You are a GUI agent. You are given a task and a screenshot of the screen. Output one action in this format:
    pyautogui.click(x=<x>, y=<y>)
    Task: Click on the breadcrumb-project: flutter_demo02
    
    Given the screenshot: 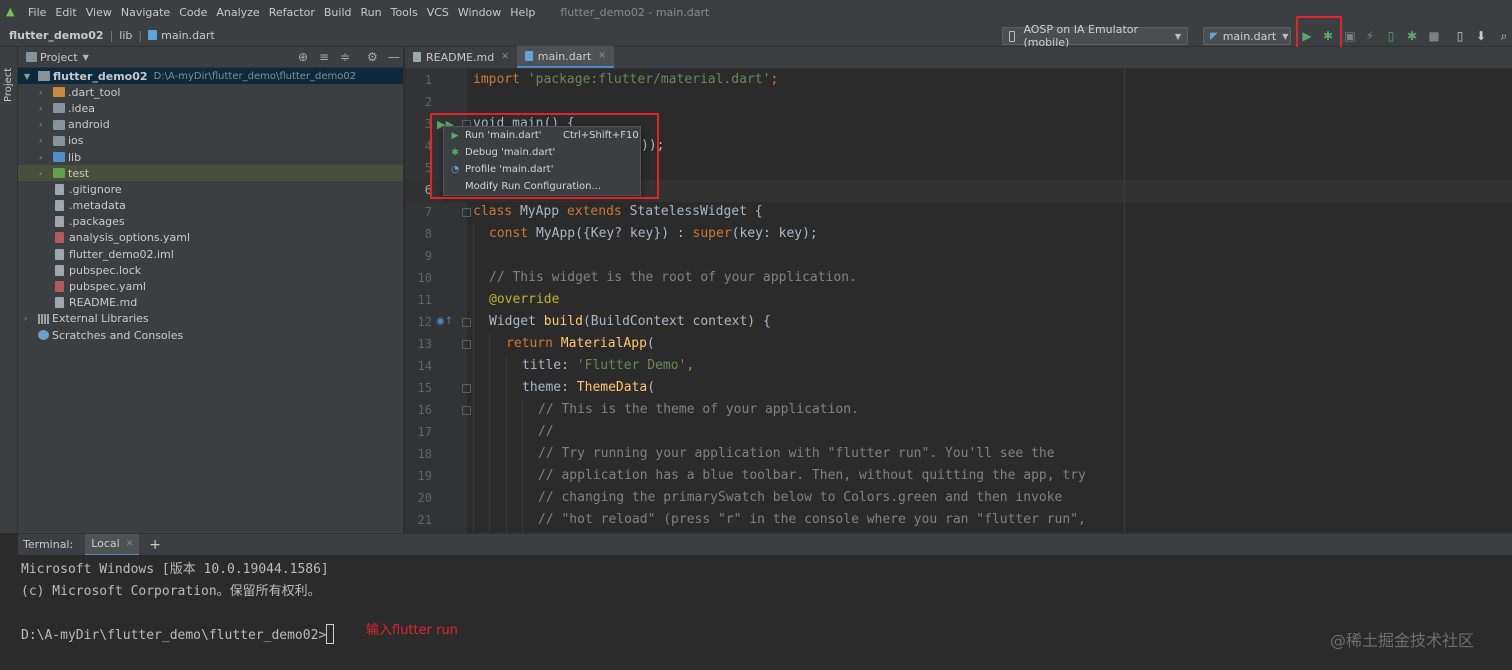 What is the action you would take?
    pyautogui.click(x=56, y=35)
    